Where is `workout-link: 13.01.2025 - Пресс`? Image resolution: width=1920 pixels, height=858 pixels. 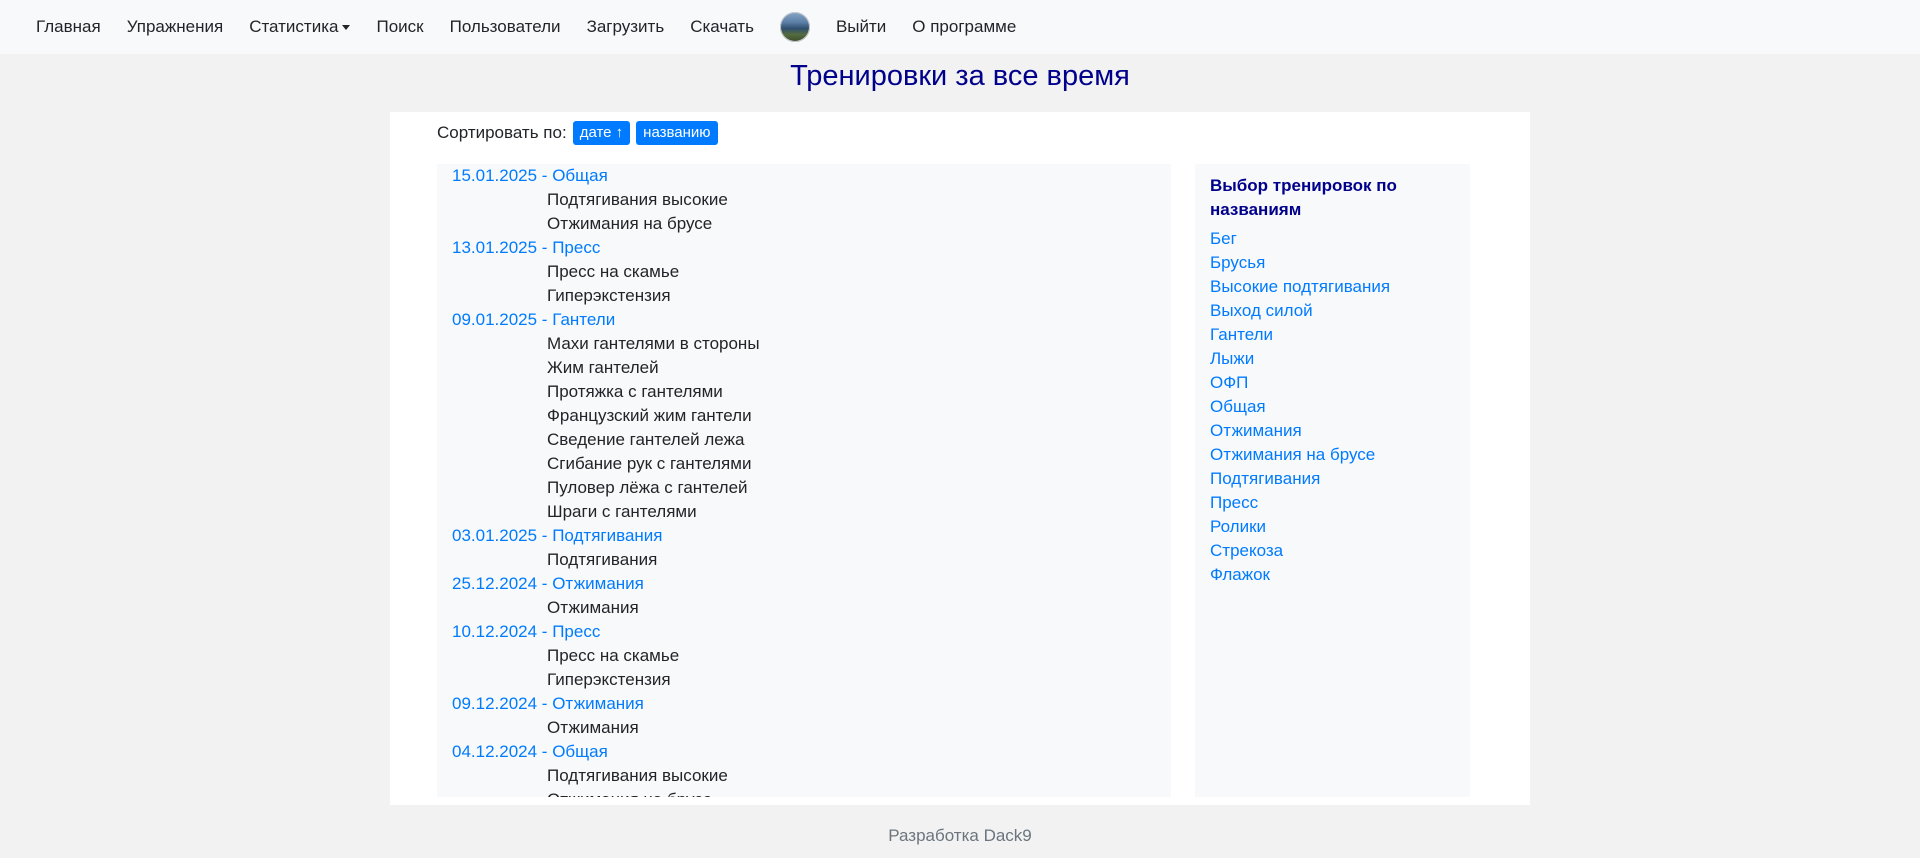
workout-link: 13.01.2025 - Пресс is located at coordinates (804, 248).